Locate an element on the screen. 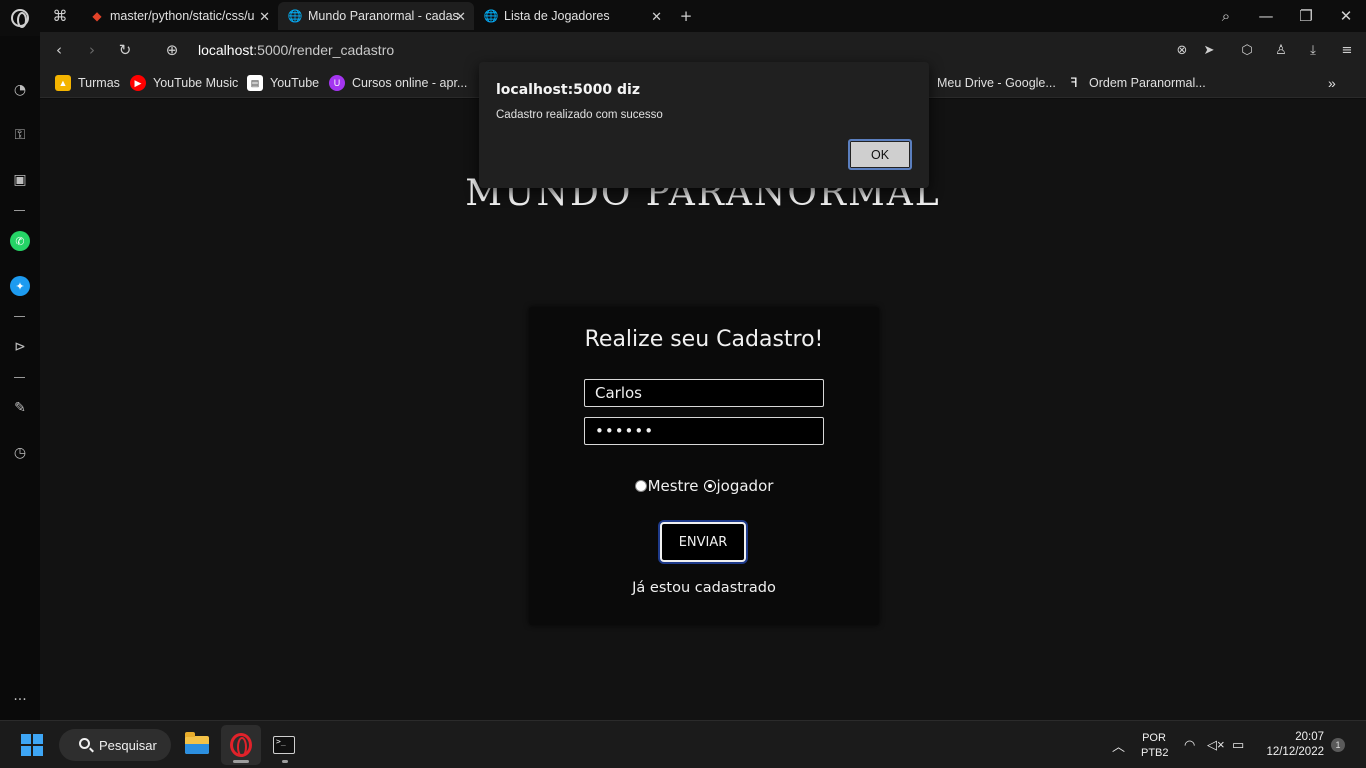 This screenshot has width=1366, height=768. figure-icon: ꟻ is located at coordinates (1074, 82).